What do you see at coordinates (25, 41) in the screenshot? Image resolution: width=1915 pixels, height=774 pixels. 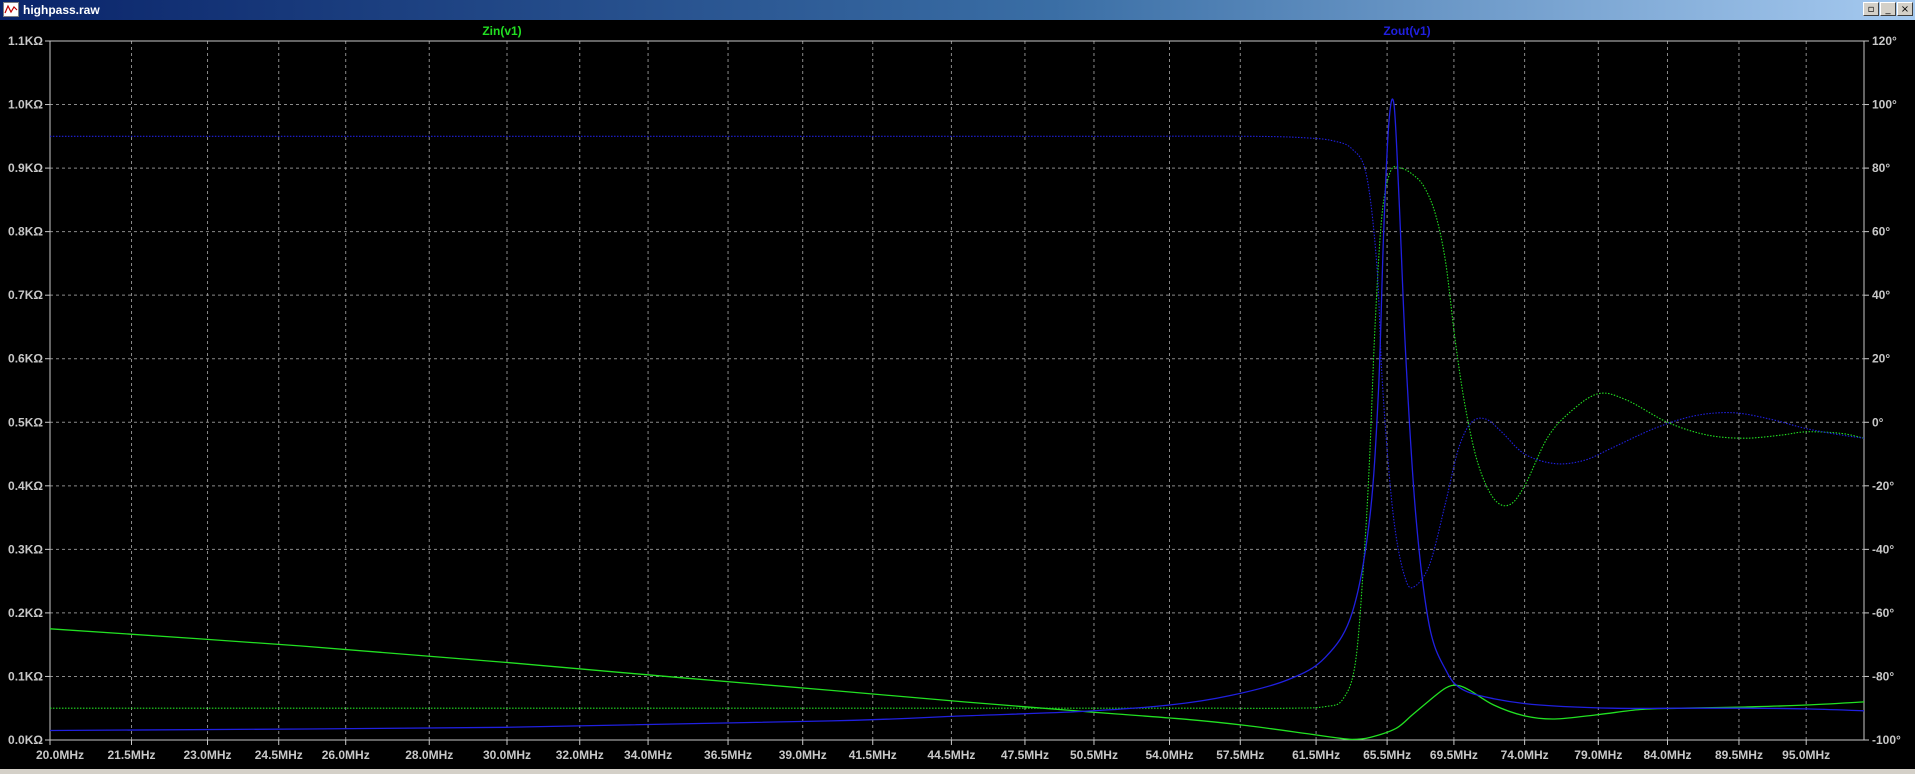 I see `y-left-tick-label: 1.1KΩ` at bounding box center [25, 41].